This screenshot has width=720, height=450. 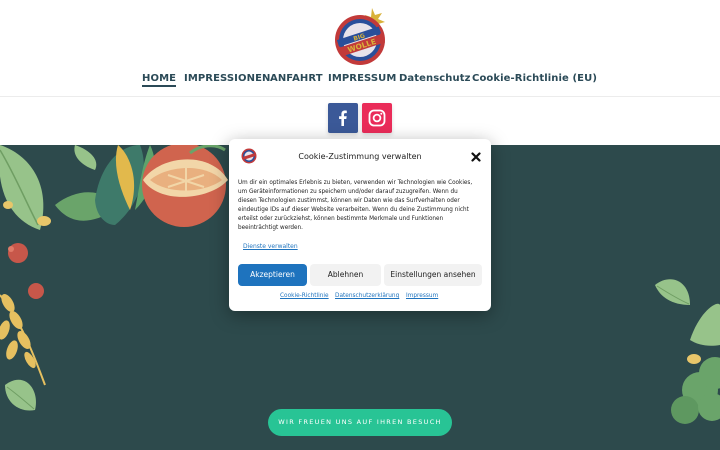 I want to click on close-icon, so click(x=476, y=157).